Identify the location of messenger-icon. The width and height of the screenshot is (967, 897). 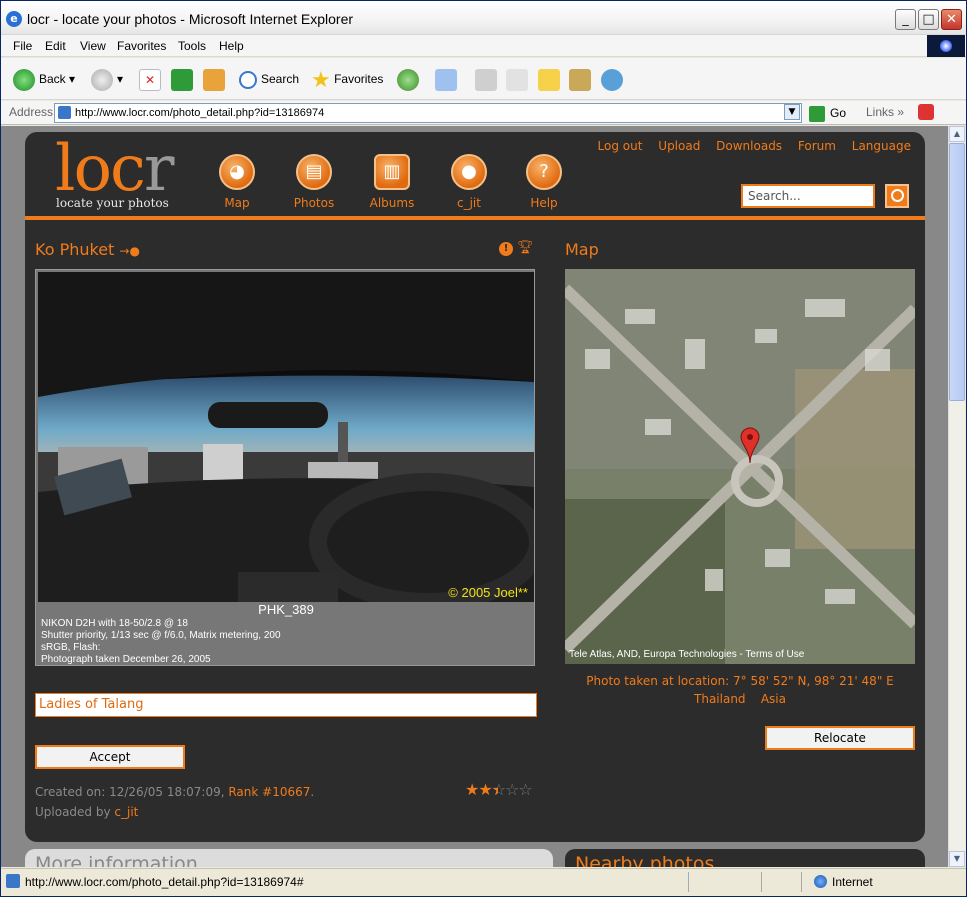
(612, 80).